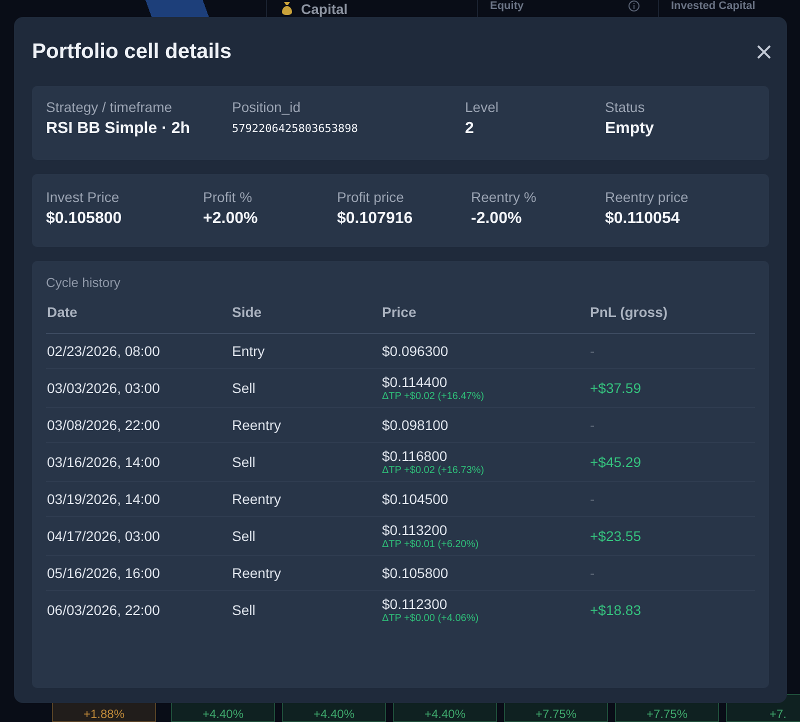 The width and height of the screenshot is (800, 722). I want to click on price-cell-text: $0.116800, so click(415, 456).